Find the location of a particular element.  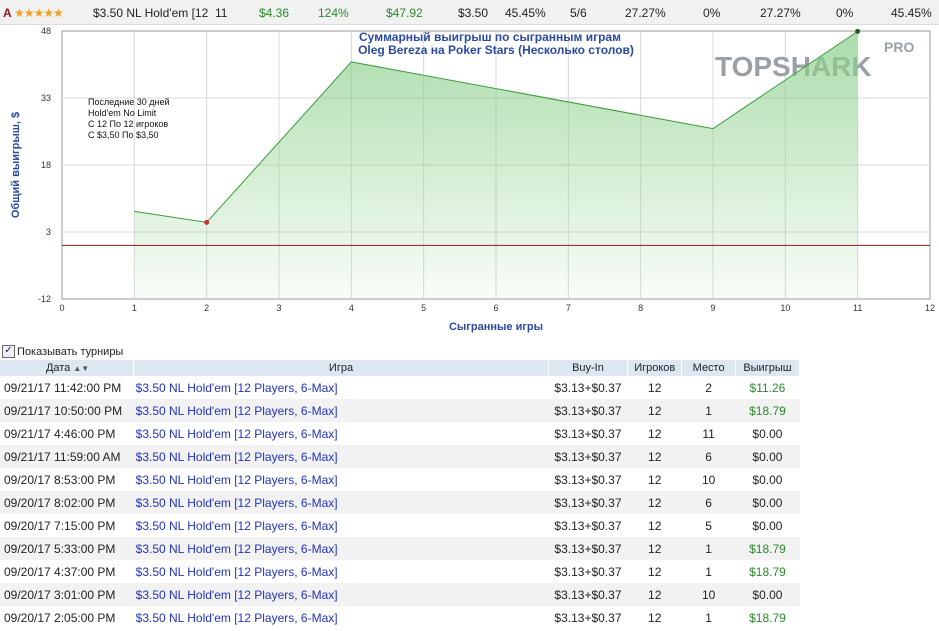

x-tick-label: 10 is located at coordinates (785, 308).